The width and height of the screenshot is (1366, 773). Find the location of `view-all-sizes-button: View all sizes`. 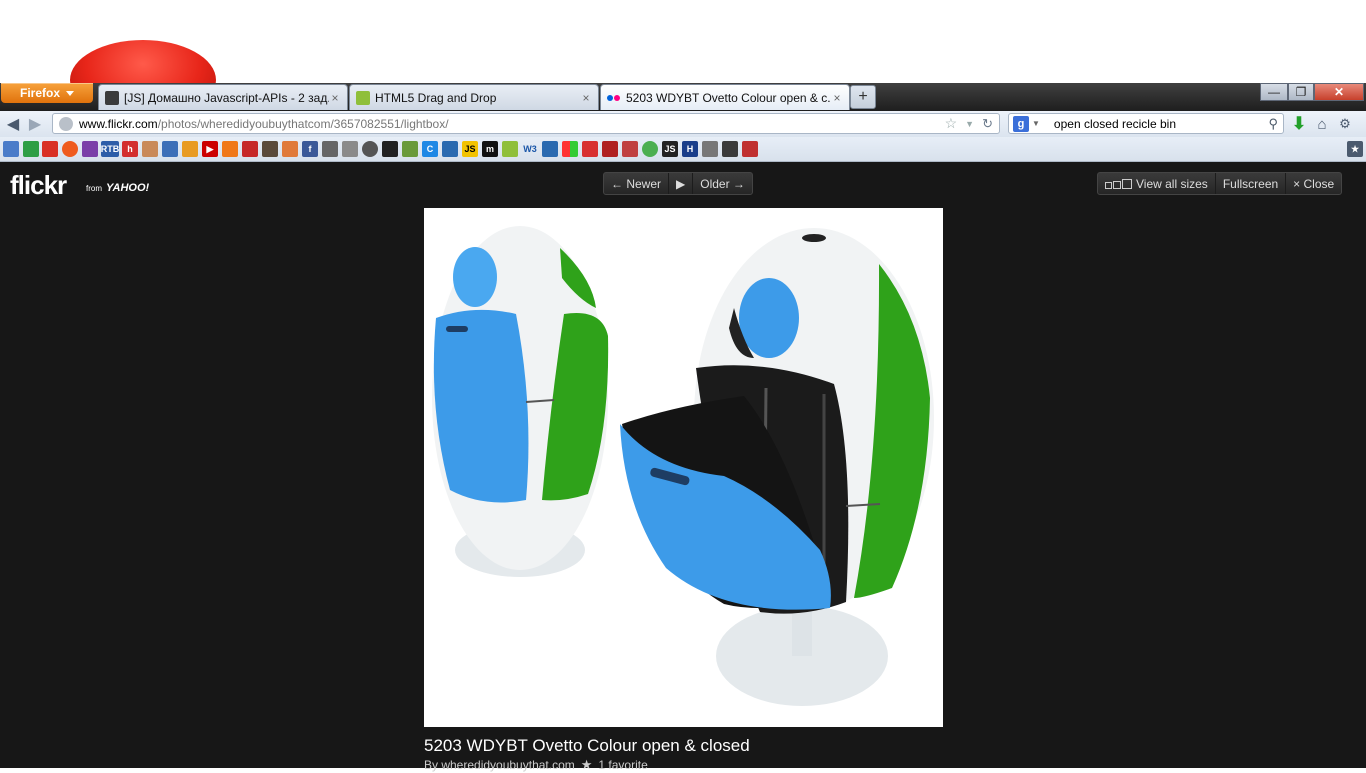

view-all-sizes-button: View all sizes is located at coordinates (1157, 183).